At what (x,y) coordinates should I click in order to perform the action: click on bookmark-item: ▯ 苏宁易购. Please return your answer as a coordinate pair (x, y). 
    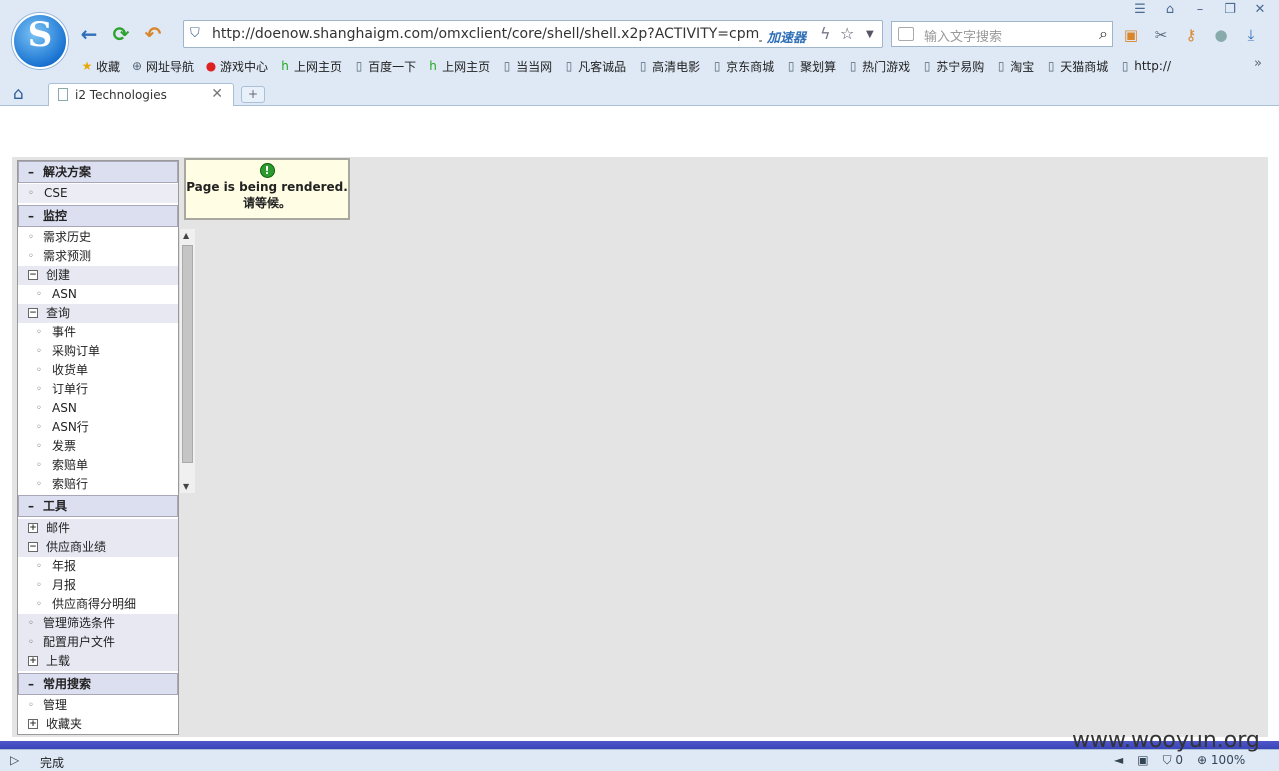
    Looking at the image, I should click on (955, 66).